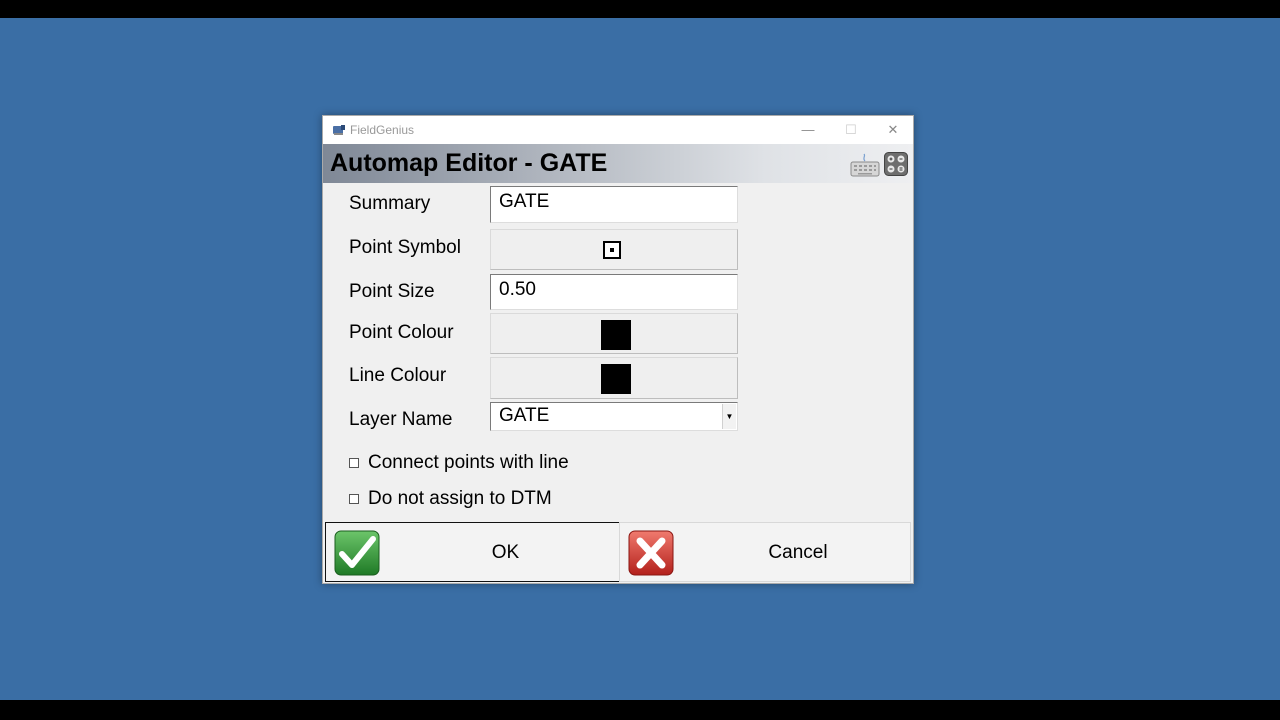 The image size is (1280, 720). What do you see at coordinates (618, 163) in the screenshot?
I see `dialog-header: Automap Editor - GATE` at bounding box center [618, 163].